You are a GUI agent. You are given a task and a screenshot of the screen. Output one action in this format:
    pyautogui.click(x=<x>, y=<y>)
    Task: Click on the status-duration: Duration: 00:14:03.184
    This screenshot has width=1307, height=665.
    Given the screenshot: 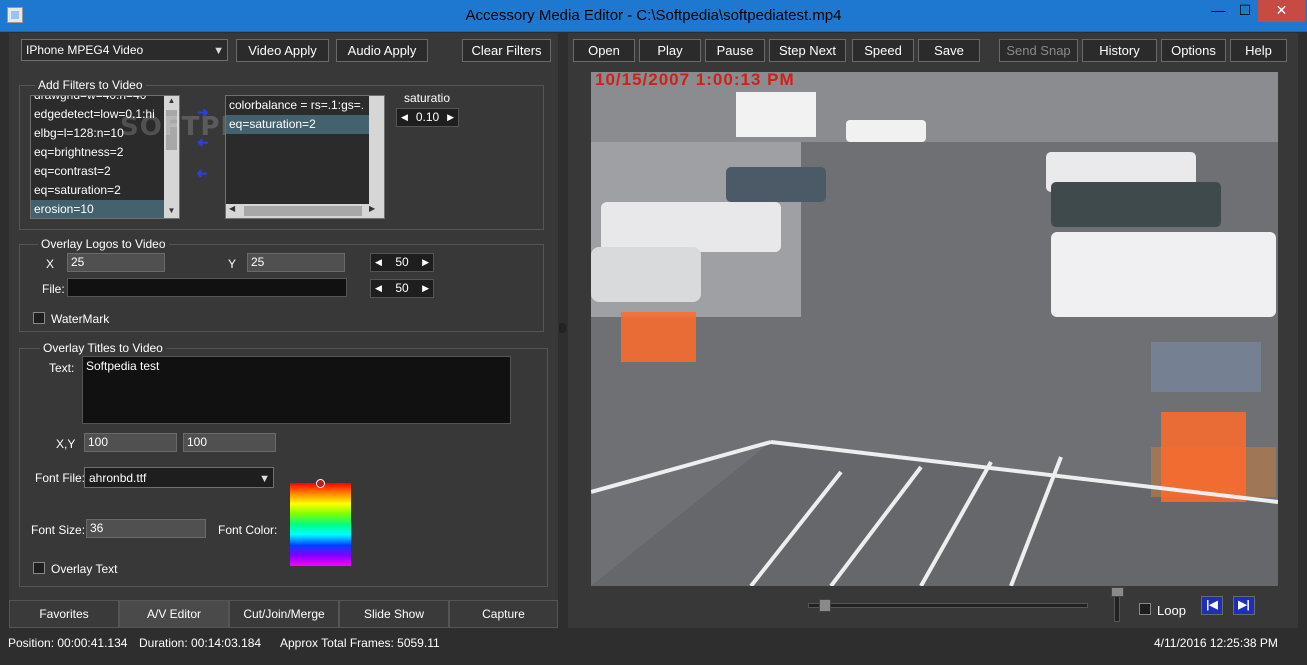 What is the action you would take?
    pyautogui.click(x=200, y=643)
    